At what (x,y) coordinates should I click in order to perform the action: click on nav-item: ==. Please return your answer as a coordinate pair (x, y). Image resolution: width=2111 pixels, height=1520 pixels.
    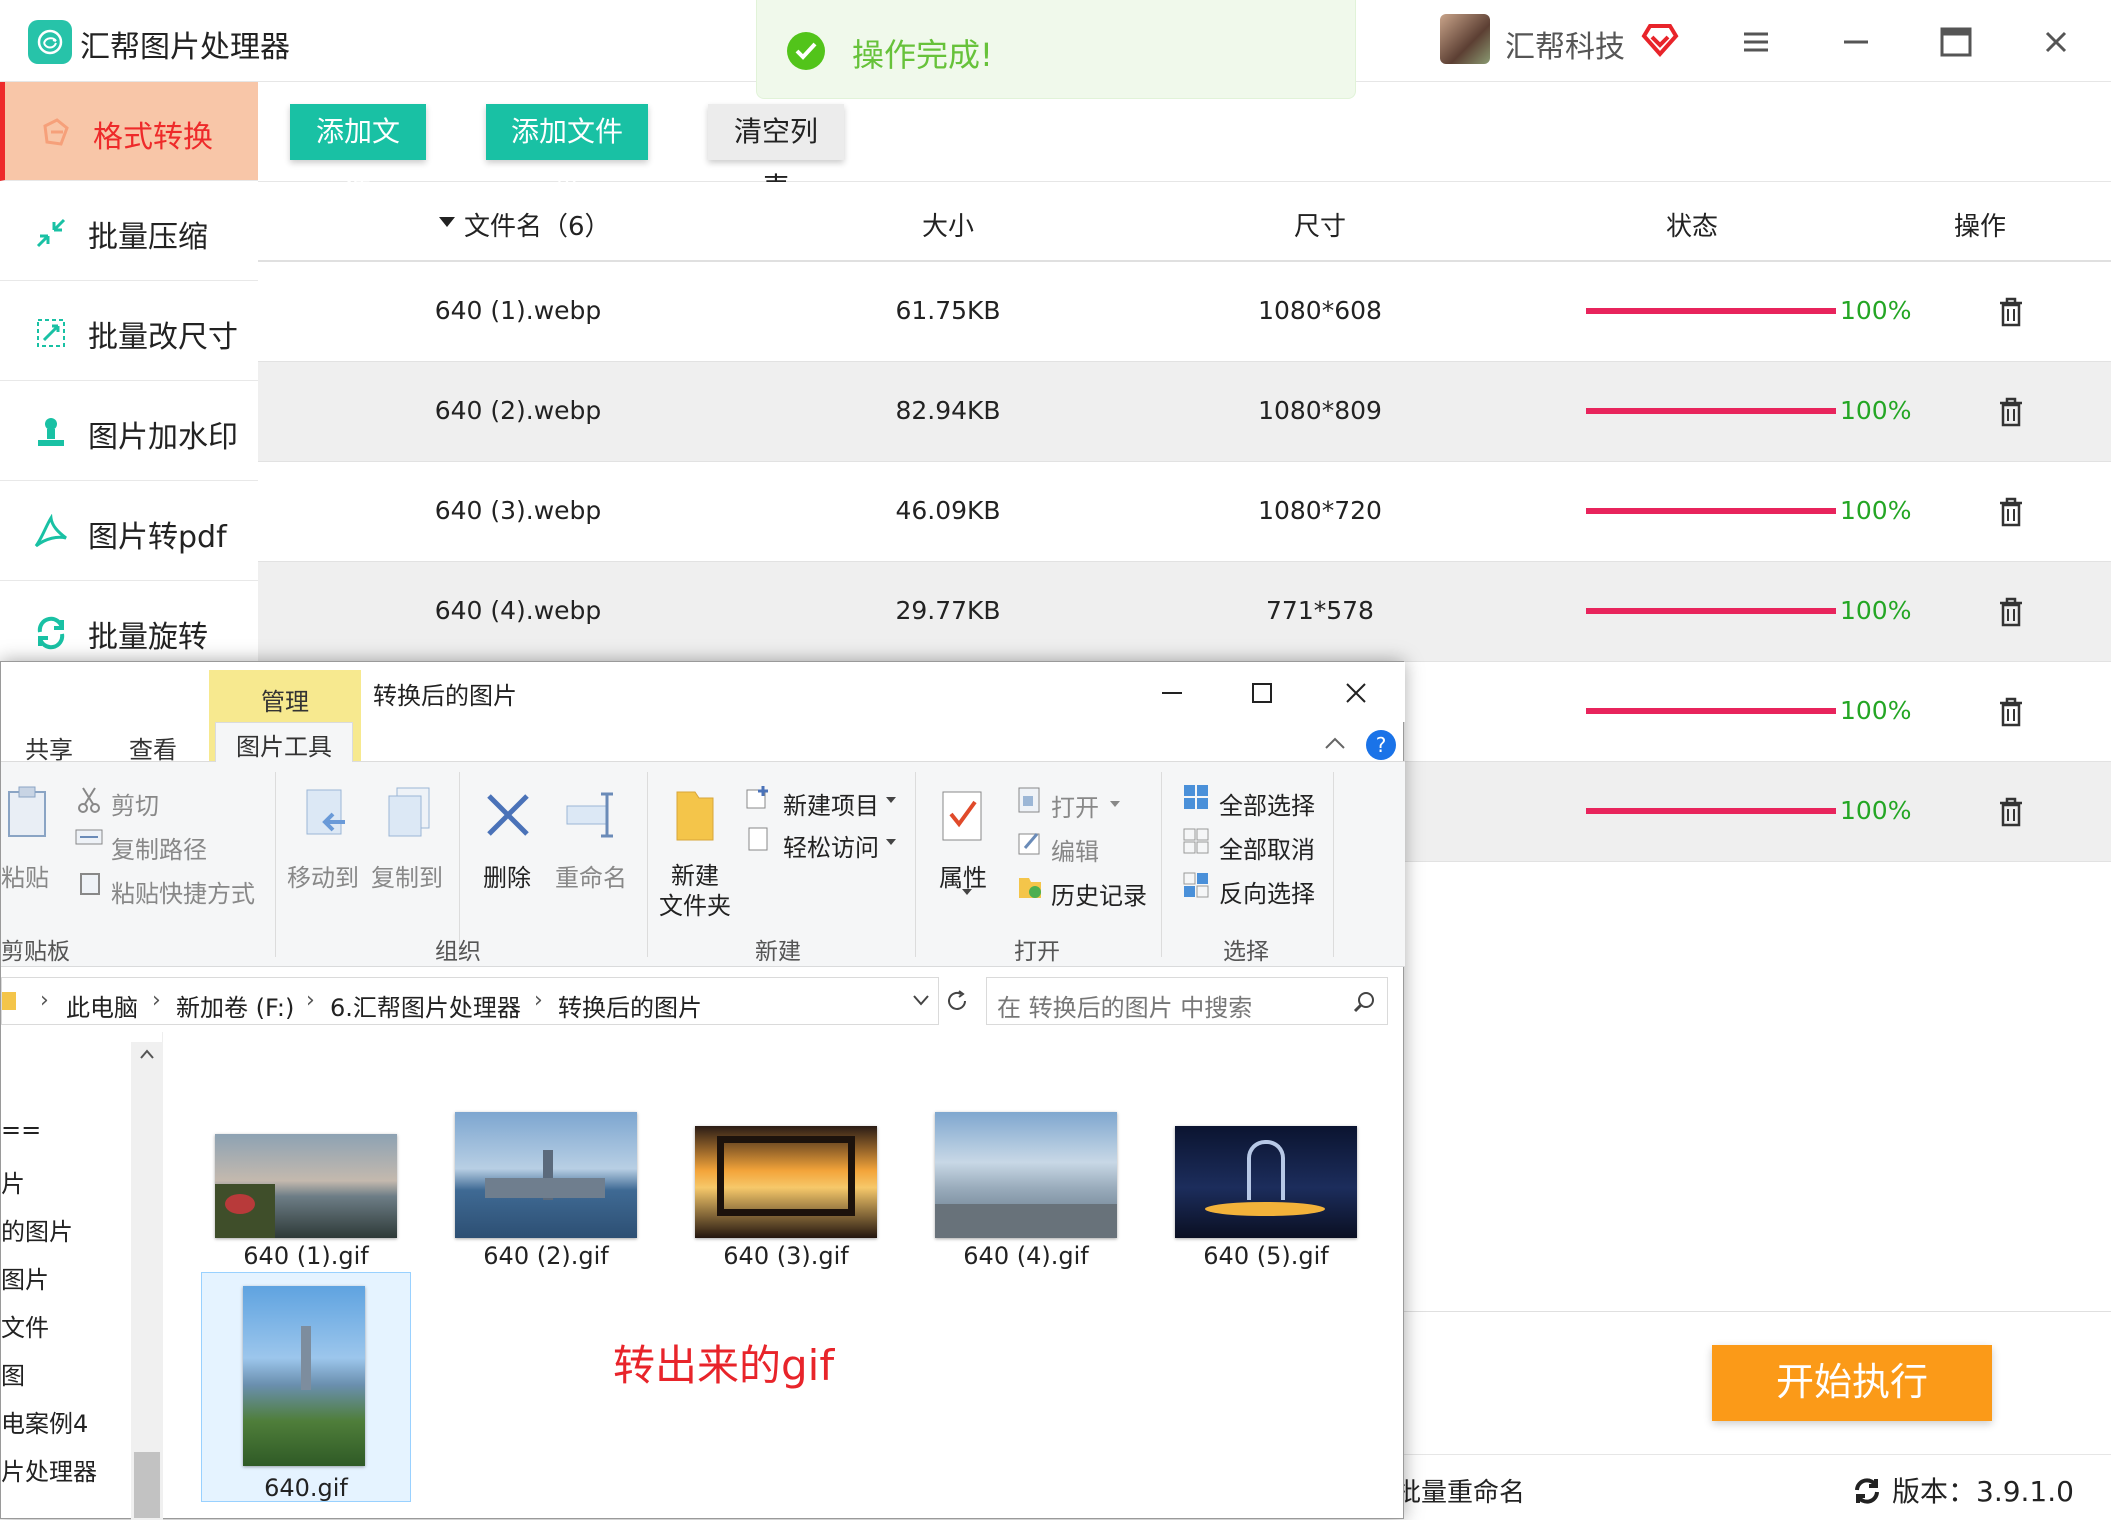
    Looking at the image, I should click on (21, 1130).